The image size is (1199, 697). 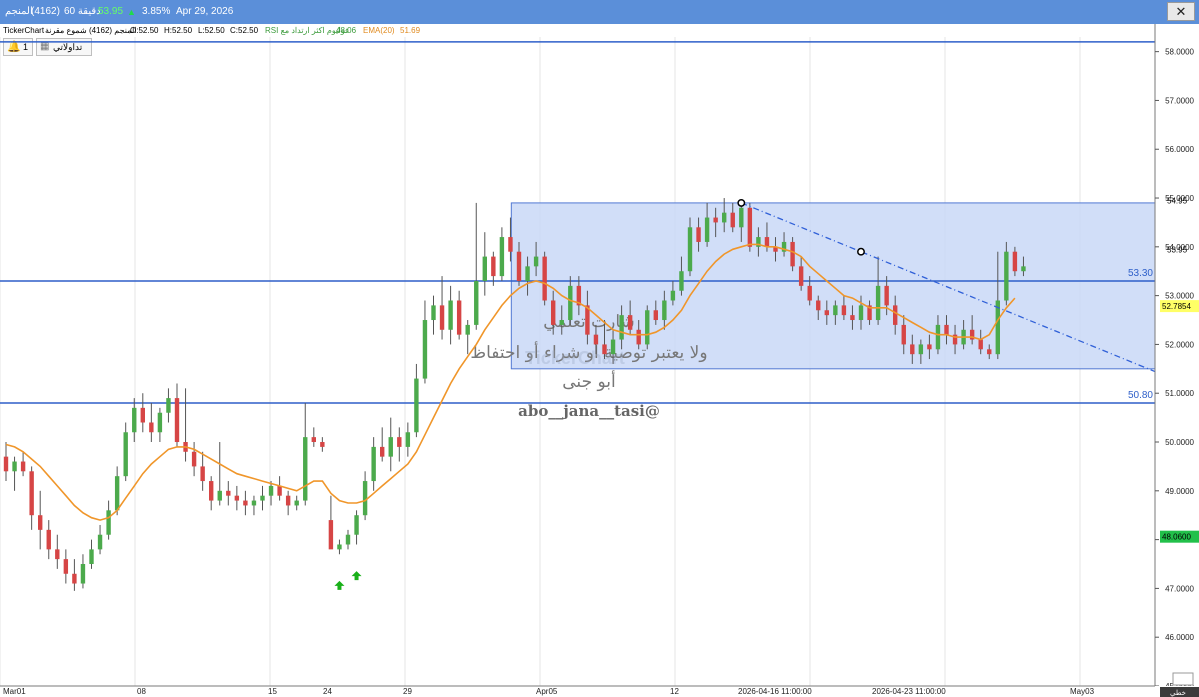 What do you see at coordinates (589, 411) in the screenshot?
I see `watermark-line4: abo__jana__tasi@` at bounding box center [589, 411].